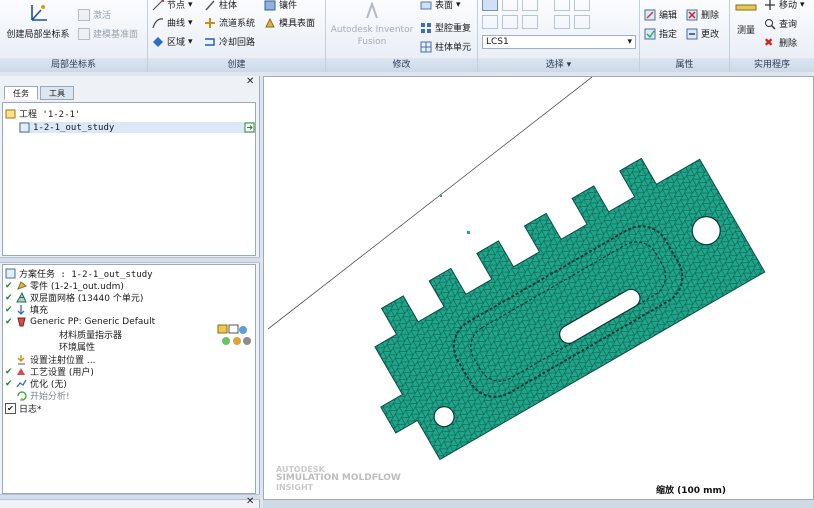 The height and width of the screenshot is (508, 814). What do you see at coordinates (158, 5) in the screenshot?
I see `node-icon` at bounding box center [158, 5].